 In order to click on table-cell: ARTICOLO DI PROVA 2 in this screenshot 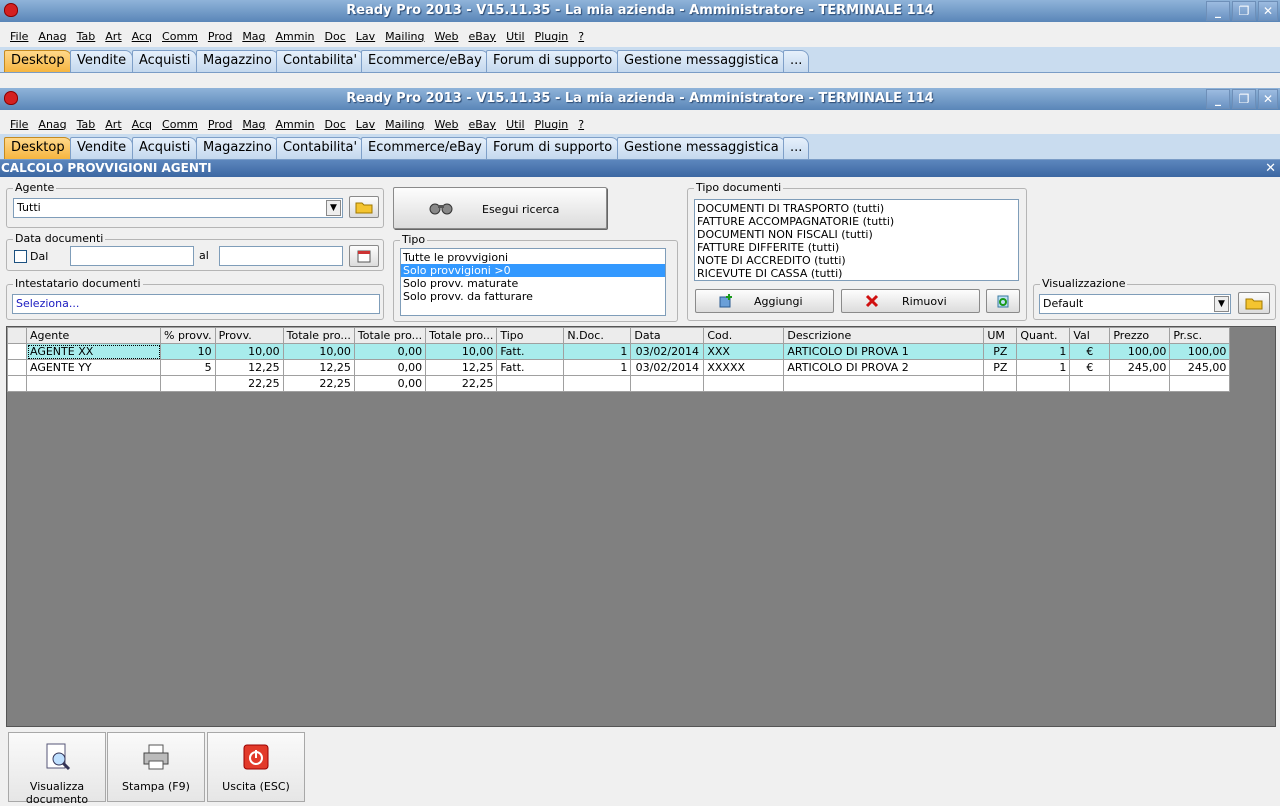, I will do `click(884, 367)`.